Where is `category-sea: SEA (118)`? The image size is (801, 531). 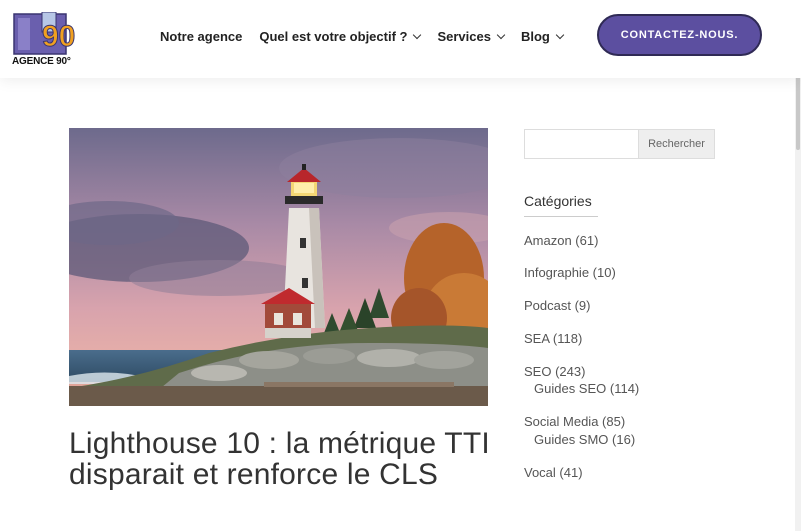
category-sea: SEA (118) is located at coordinates (553, 338).